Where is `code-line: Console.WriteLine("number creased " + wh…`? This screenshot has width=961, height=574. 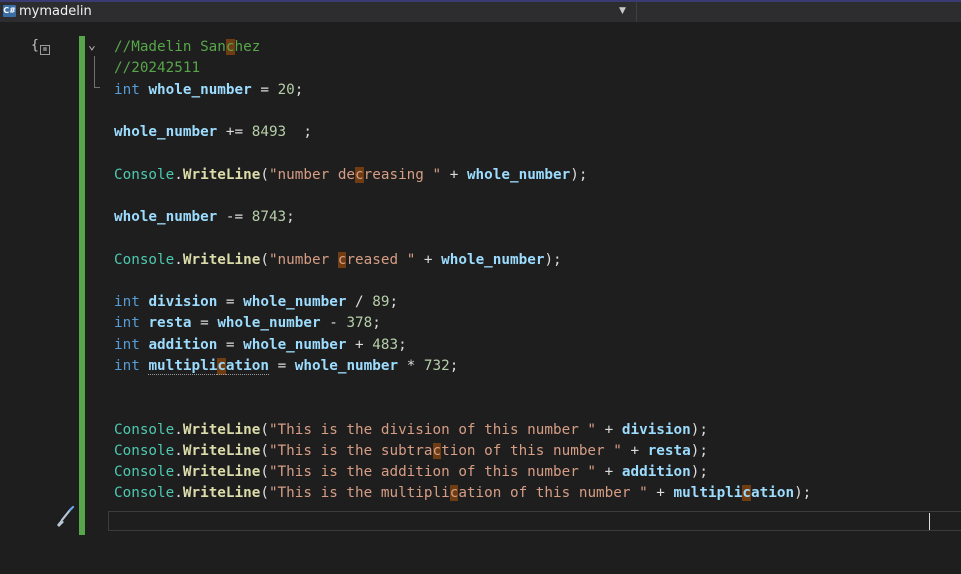
code-line: Console.WriteLine("number creased " + wh… is located at coordinates (462, 260).